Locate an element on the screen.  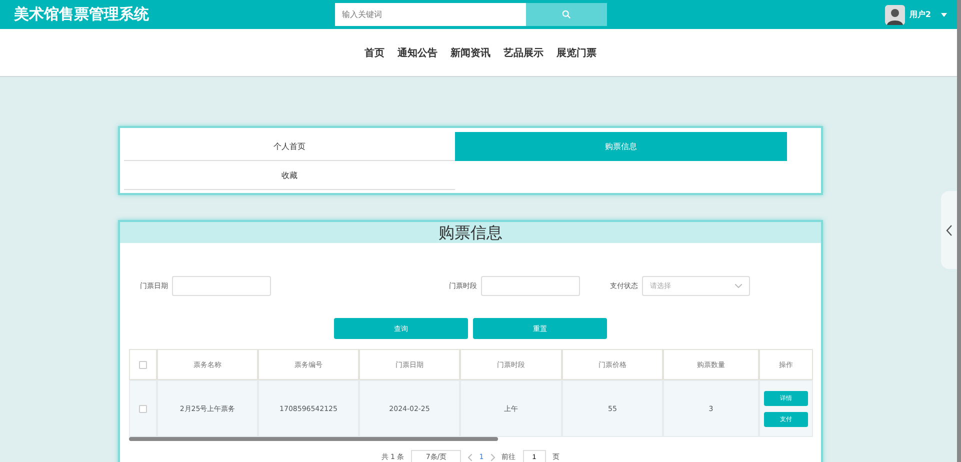
chevron-down-icon is located at coordinates (738, 286).